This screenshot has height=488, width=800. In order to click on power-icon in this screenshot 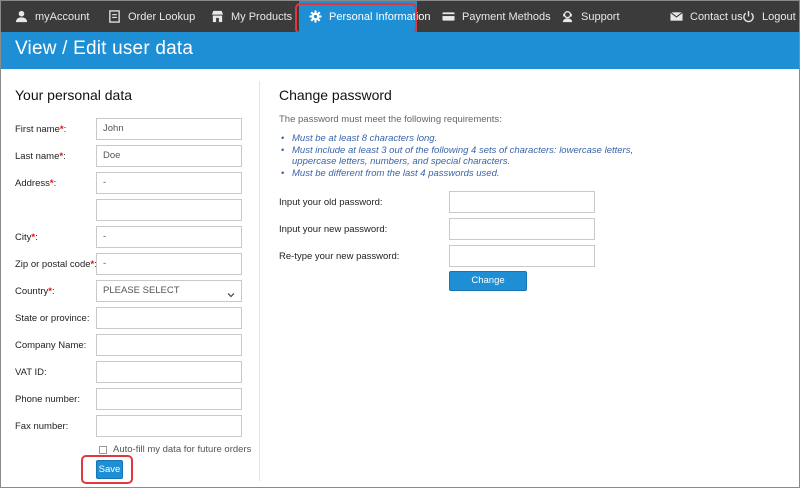, I will do `click(748, 16)`.